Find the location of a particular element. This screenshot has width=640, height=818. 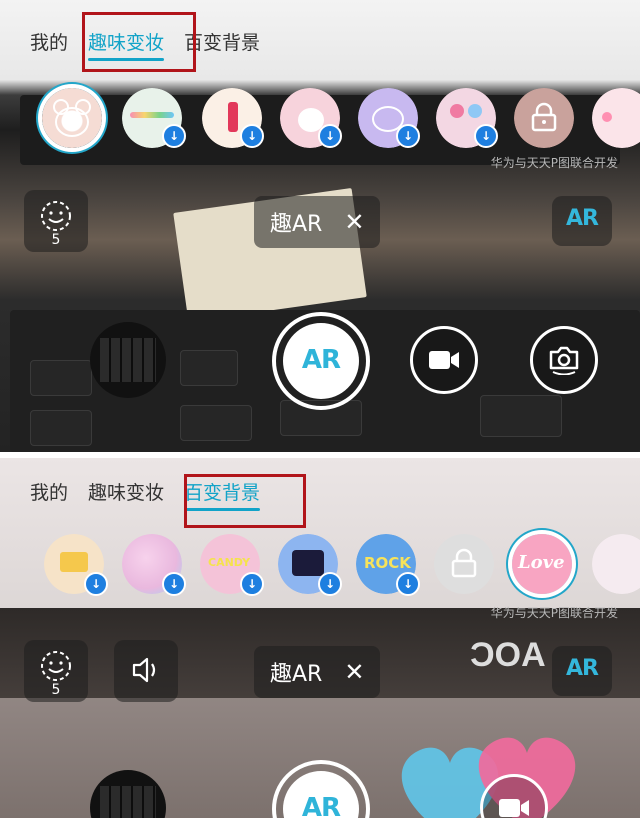

shutter-button: AR is located at coordinates (321, 361).